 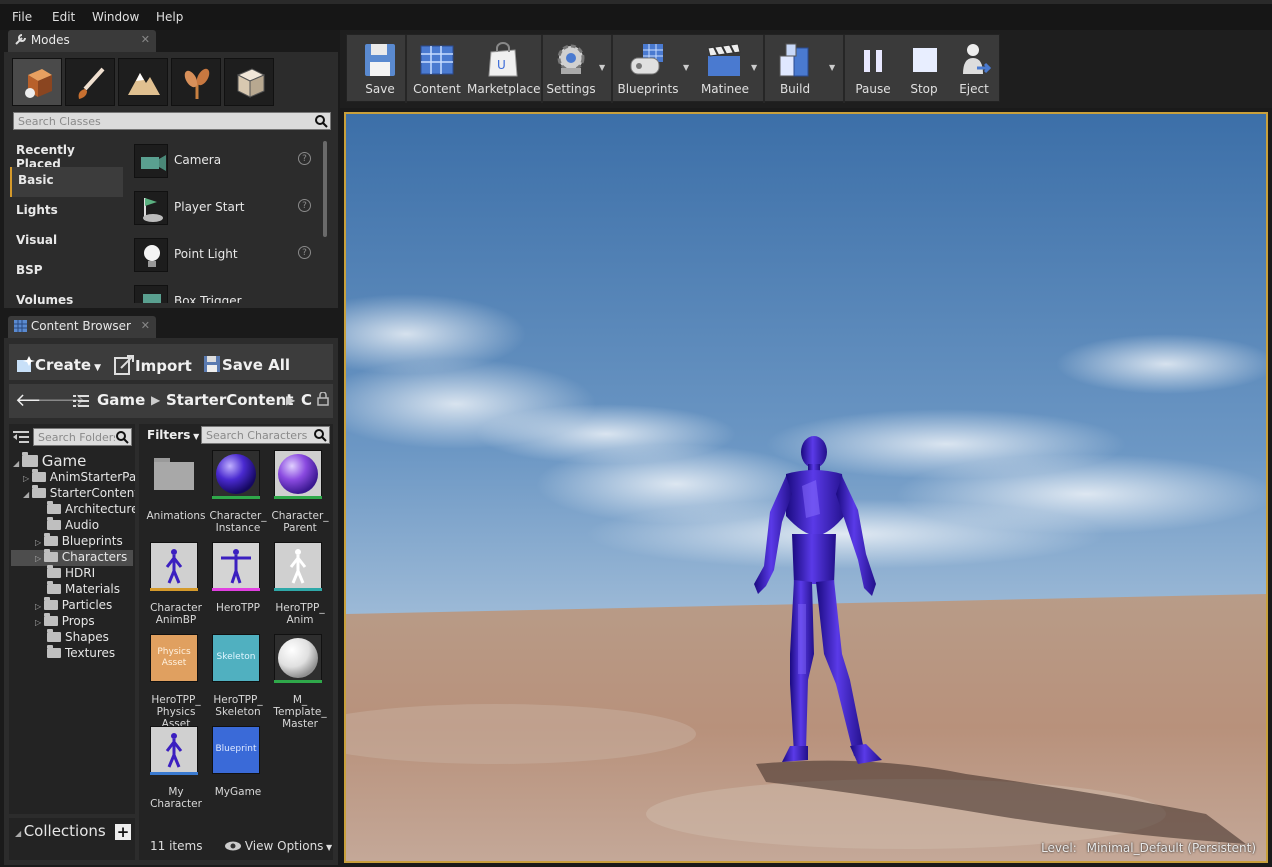 I want to click on box-trigger-icon, so click(x=151, y=294).